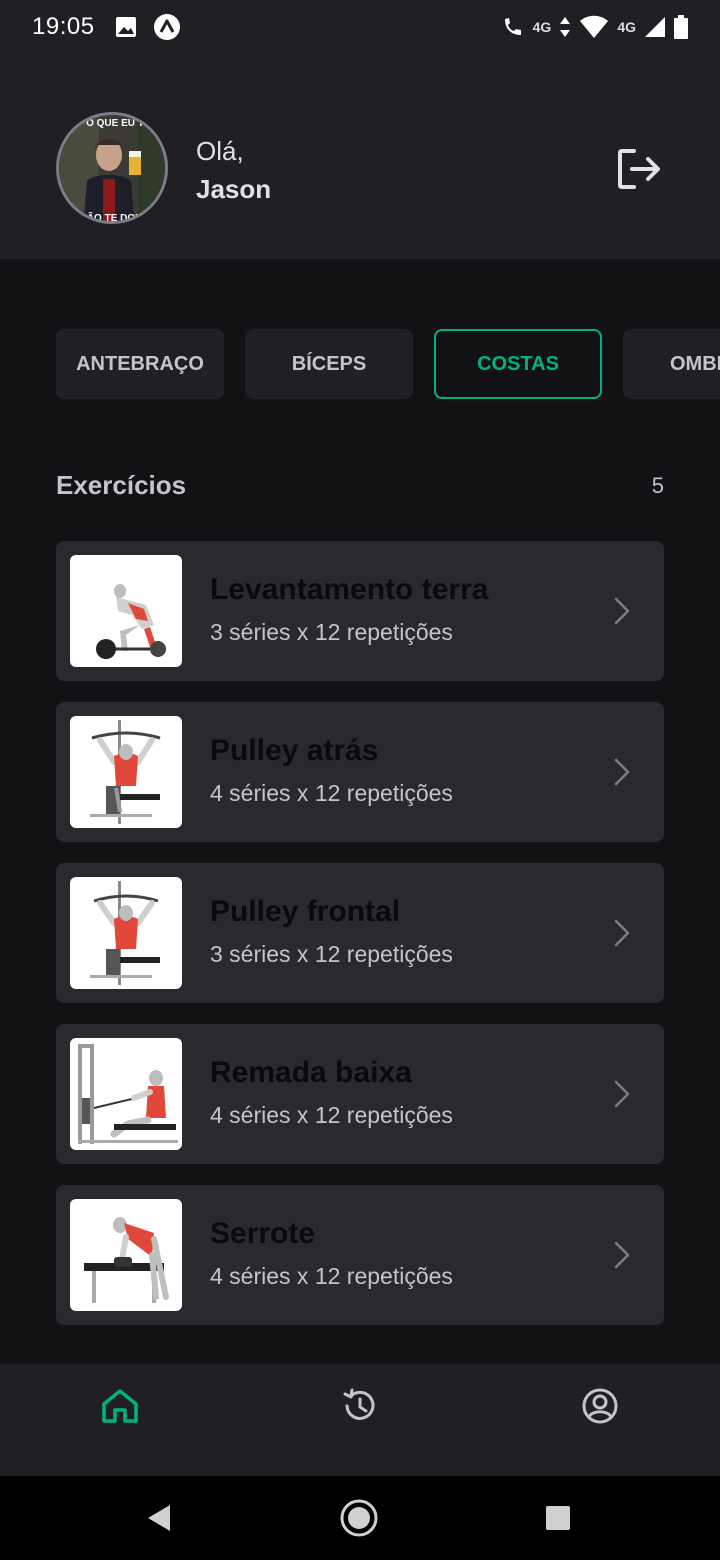 This screenshot has width=720, height=1560. I want to click on status-left-icons, so click(148, 27).